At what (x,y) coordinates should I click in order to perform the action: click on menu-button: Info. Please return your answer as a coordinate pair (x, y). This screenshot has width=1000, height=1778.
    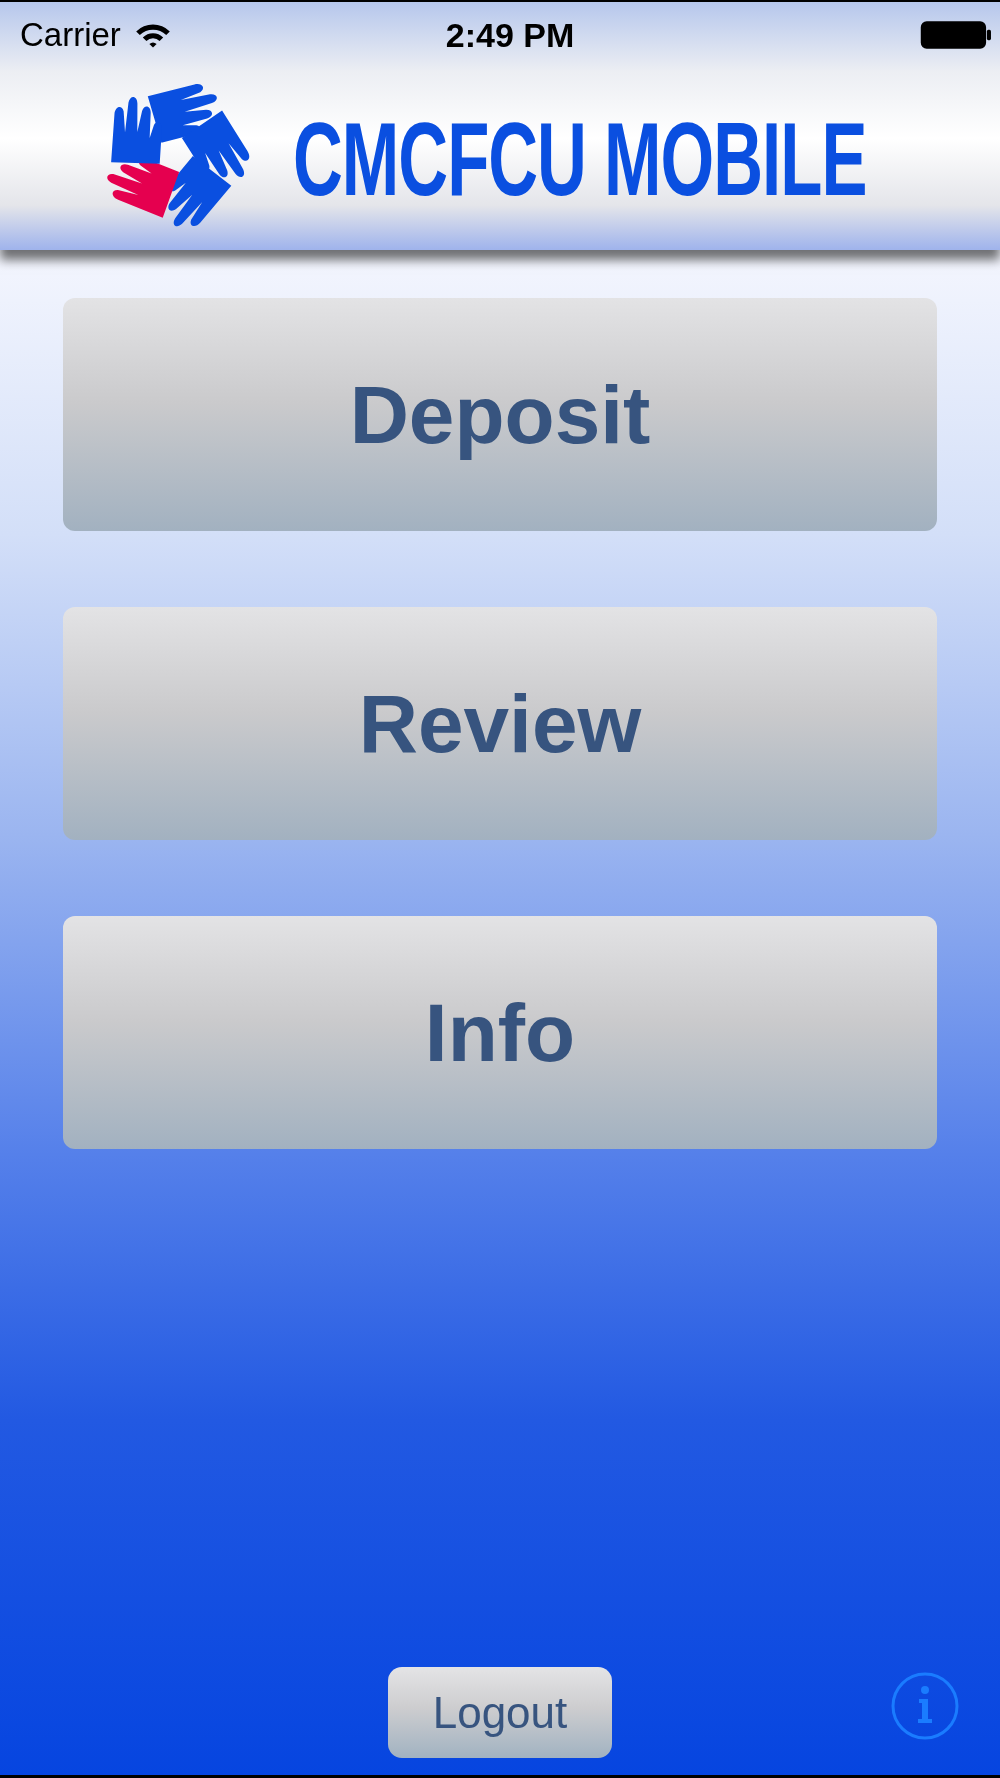
    Looking at the image, I should click on (500, 1032).